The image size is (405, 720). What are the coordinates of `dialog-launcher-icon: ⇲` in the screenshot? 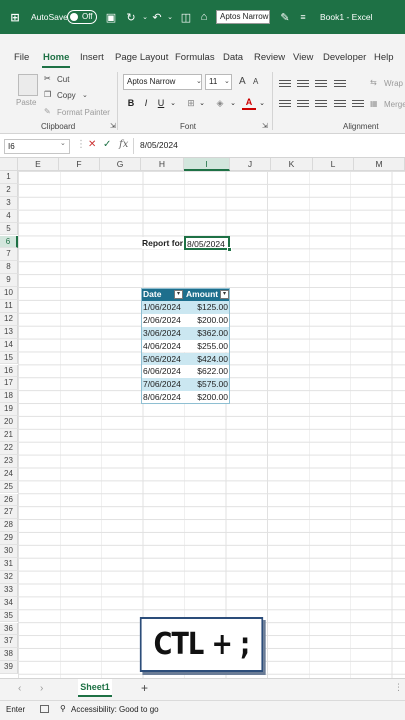 It's located at (265, 126).